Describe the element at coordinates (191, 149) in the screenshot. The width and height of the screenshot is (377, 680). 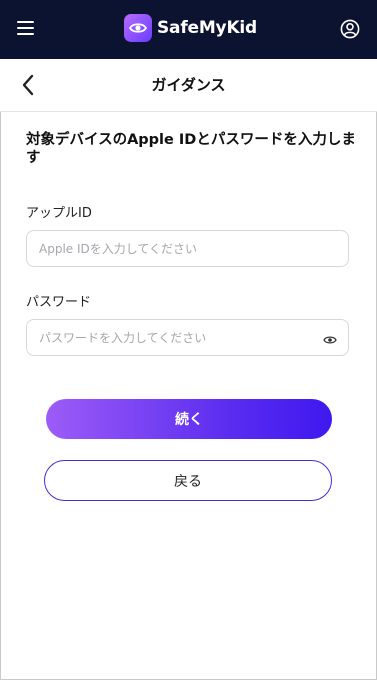
I see `instruction-text: 対象デバイスのApple IDとパスワードを入力します` at that location.